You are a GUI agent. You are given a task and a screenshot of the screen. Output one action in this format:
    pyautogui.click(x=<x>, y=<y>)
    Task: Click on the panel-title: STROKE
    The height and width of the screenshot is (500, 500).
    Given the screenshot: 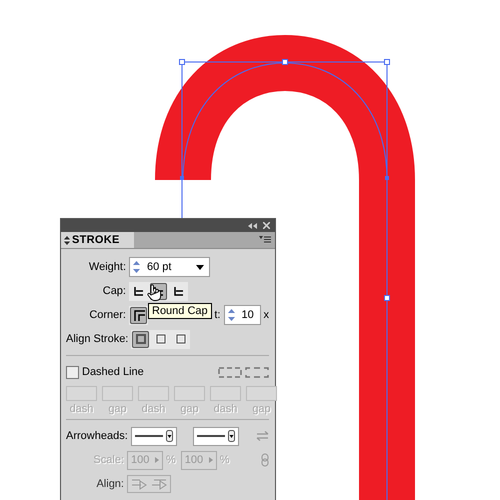 What is the action you would take?
    pyautogui.click(x=96, y=240)
    